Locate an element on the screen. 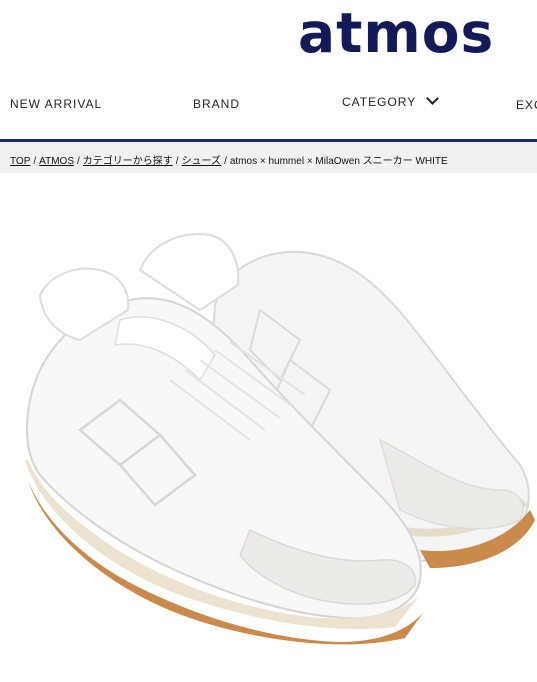  nav-category-label: CATEGORY is located at coordinates (379, 102).